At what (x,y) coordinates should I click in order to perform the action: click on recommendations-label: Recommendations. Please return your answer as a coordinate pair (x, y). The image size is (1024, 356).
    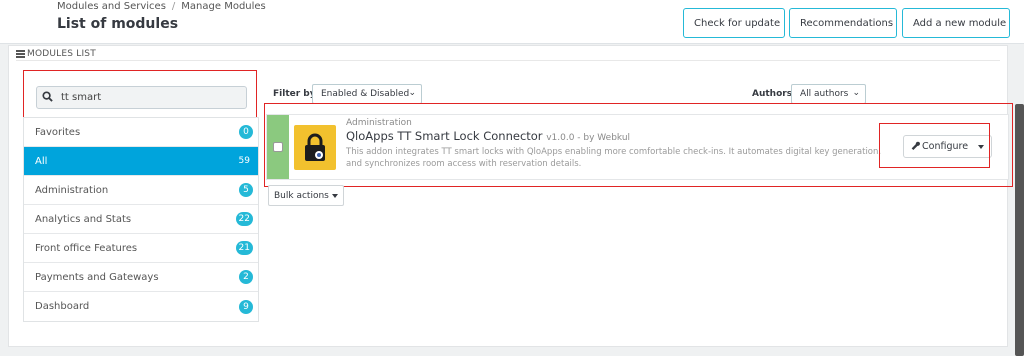
    Looking at the image, I should click on (847, 23).